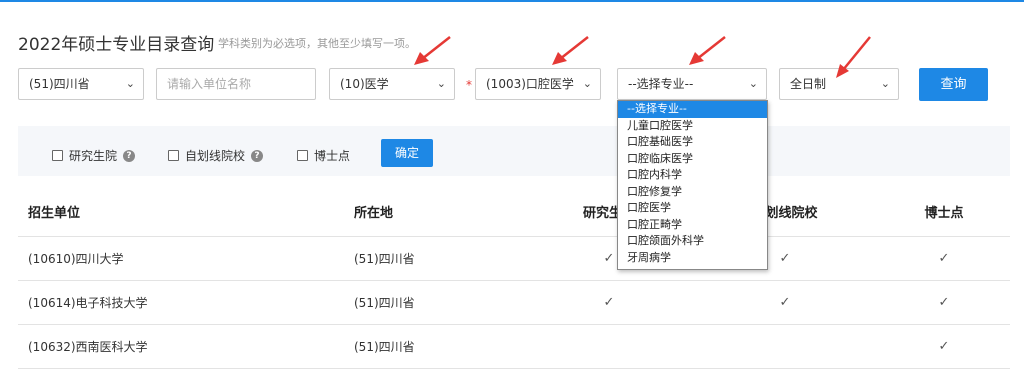  Describe the element at coordinates (661, 84) in the screenshot. I see `major-value: --选择专业--` at that location.